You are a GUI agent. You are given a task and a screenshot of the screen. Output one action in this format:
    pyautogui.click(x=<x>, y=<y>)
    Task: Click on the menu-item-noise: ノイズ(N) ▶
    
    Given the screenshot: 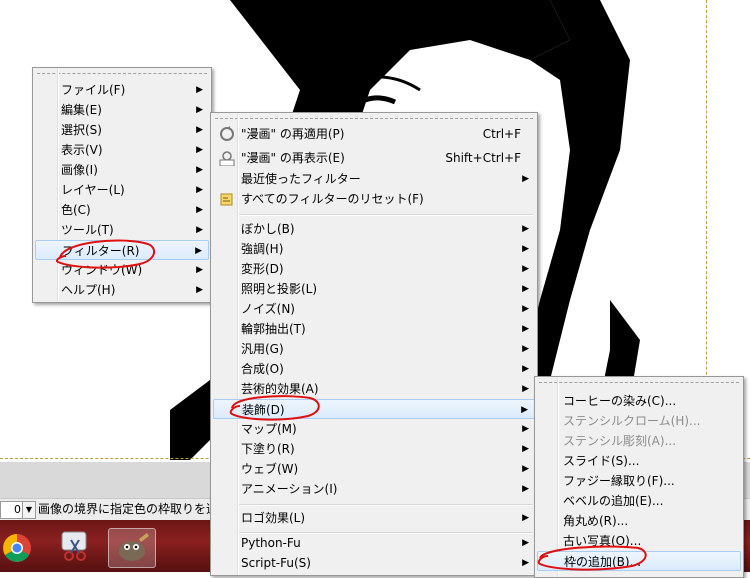 What is the action you would take?
    pyautogui.click(x=374, y=309)
    